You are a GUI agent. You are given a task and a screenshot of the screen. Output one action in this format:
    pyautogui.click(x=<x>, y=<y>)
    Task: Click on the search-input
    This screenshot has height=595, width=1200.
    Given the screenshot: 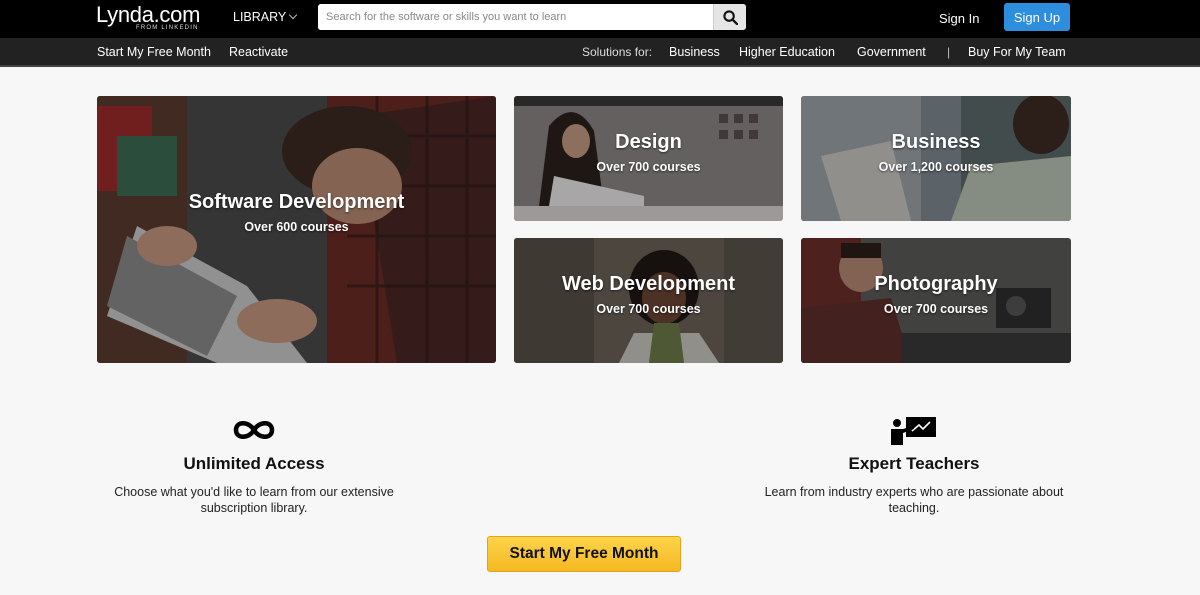 What is the action you would take?
    pyautogui.click(x=516, y=17)
    